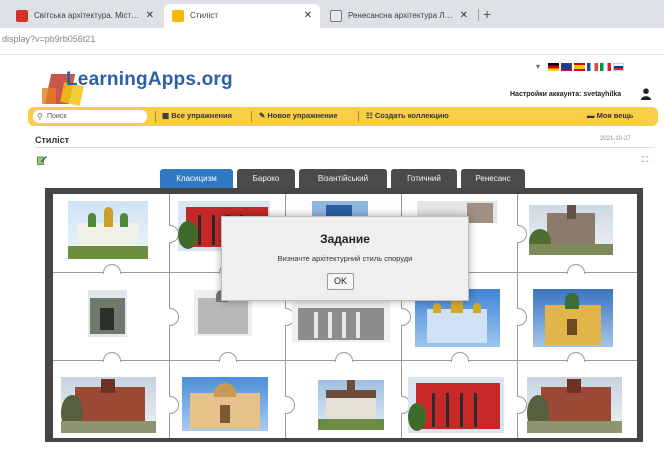 The width and height of the screenshot is (664, 449). I want to click on search-input: ⚲ Поиск, so click(90, 116).